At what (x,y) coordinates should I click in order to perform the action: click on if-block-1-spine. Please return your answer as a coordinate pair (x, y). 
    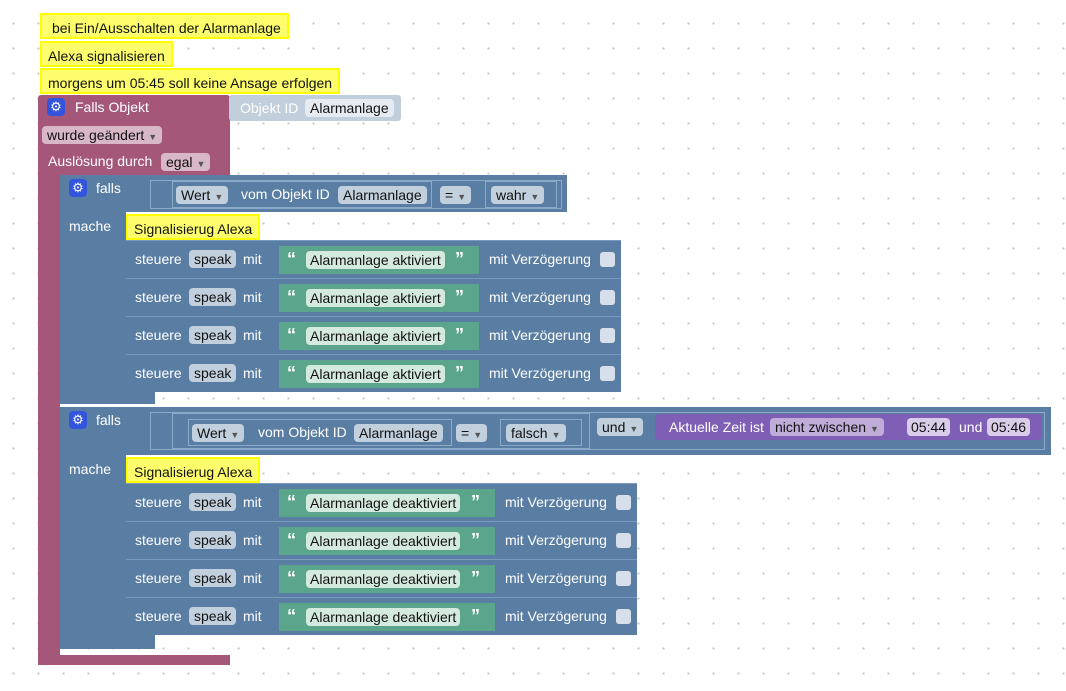
    Looking at the image, I should click on (93, 303).